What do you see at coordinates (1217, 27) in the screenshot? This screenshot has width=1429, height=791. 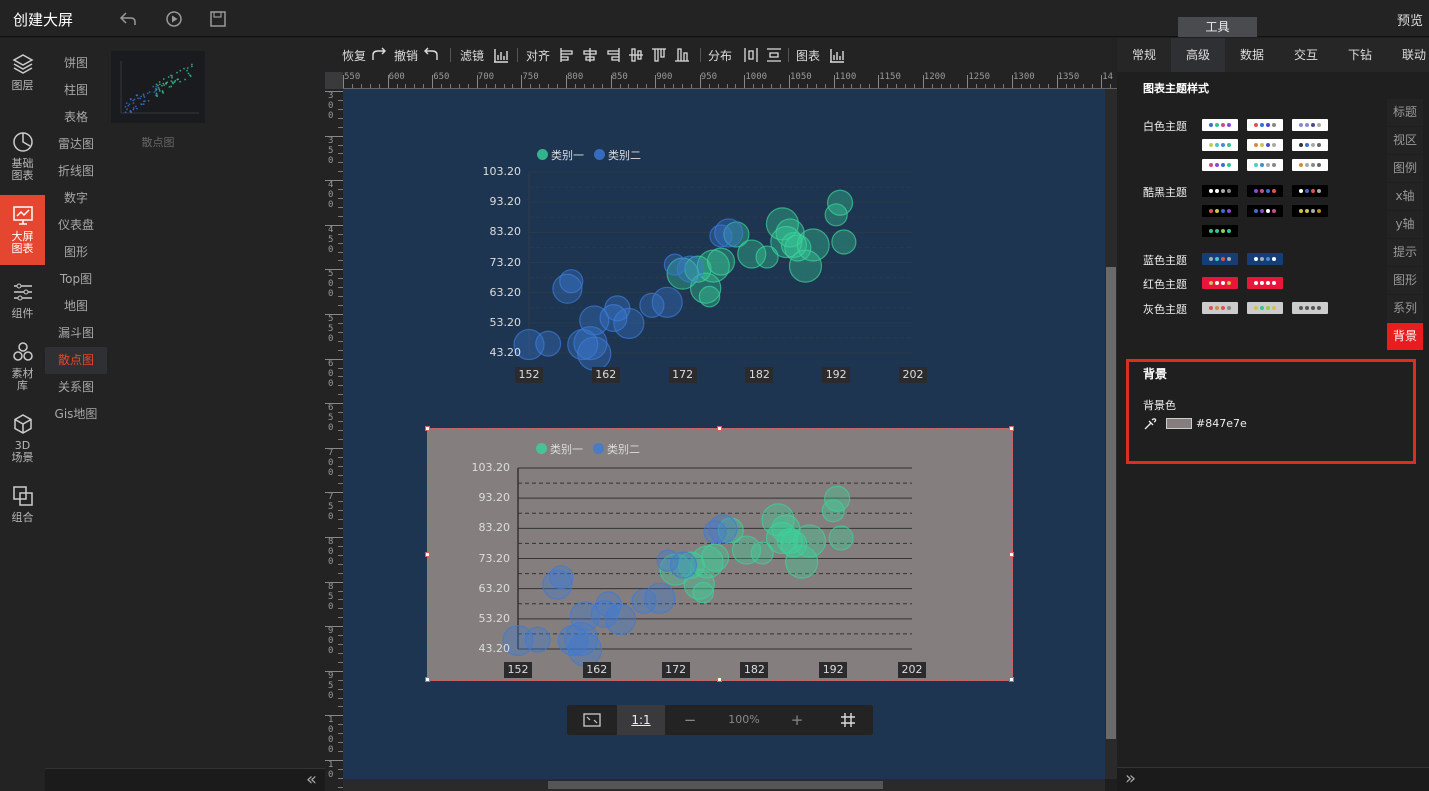 I see `tools-tab: 工具` at bounding box center [1217, 27].